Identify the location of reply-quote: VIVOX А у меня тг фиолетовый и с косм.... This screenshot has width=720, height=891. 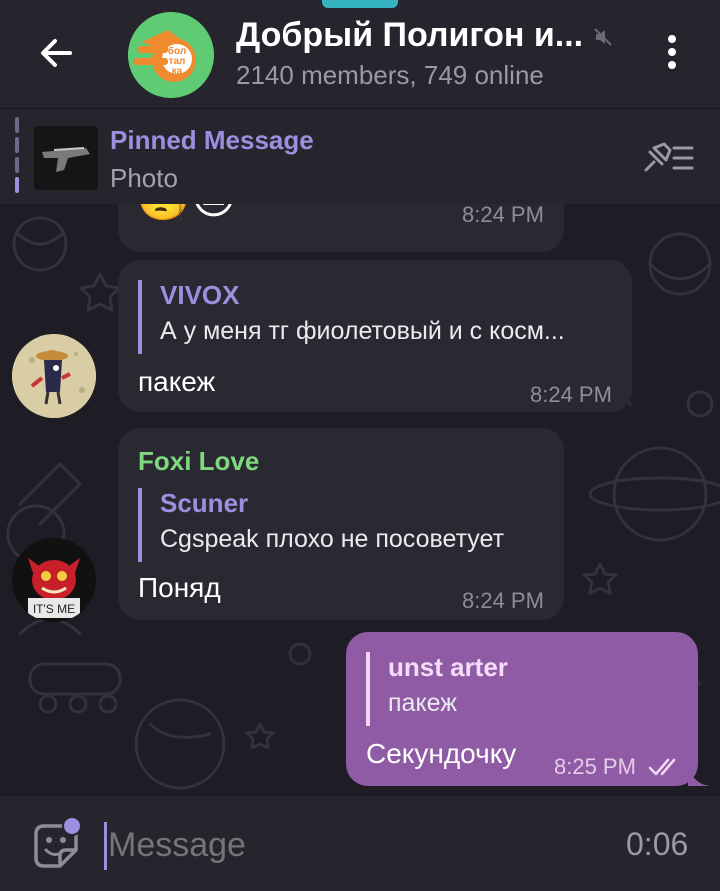
(351, 317).